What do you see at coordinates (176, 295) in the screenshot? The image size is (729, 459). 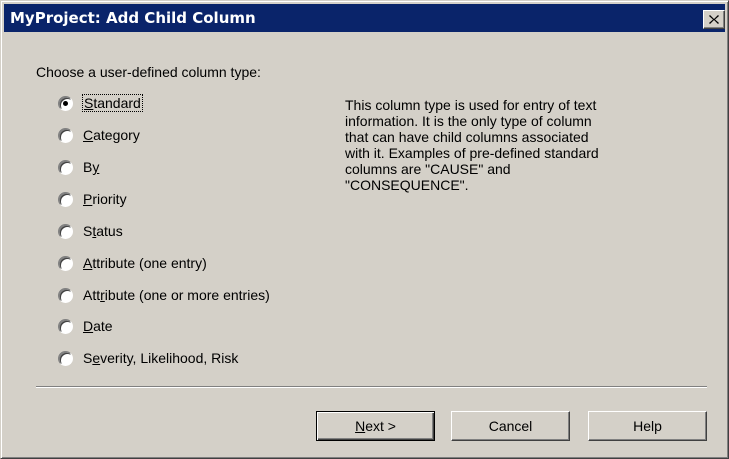 I see `radio-option-label: Attribute (one or more entries)` at bounding box center [176, 295].